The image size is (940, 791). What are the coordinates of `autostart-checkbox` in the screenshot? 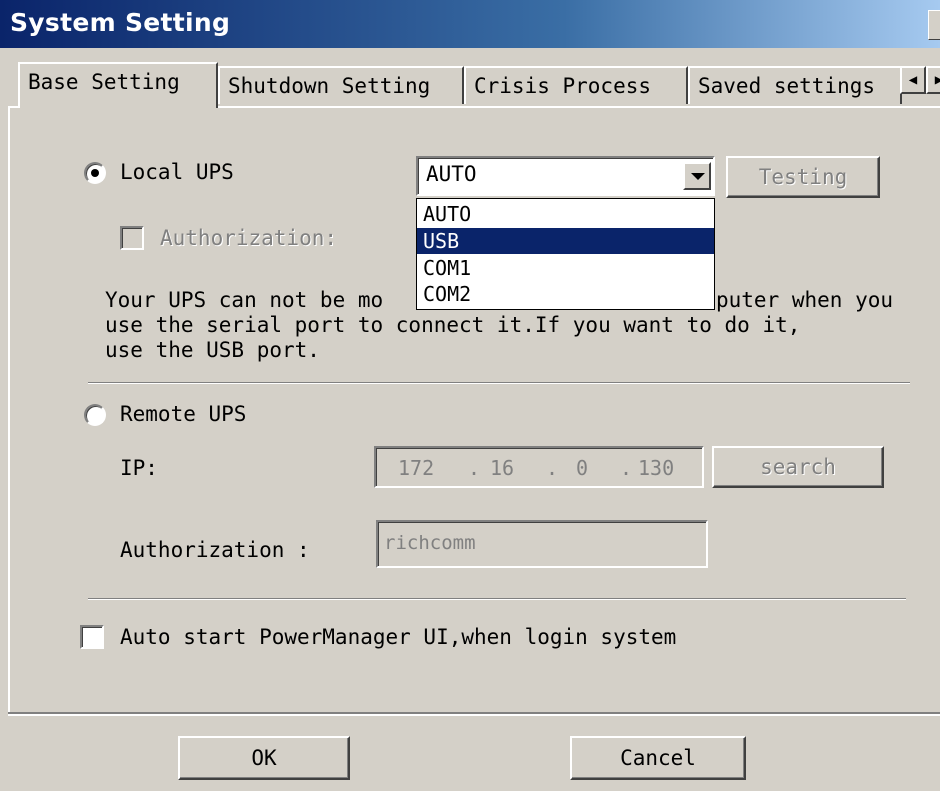 It's located at (92, 637).